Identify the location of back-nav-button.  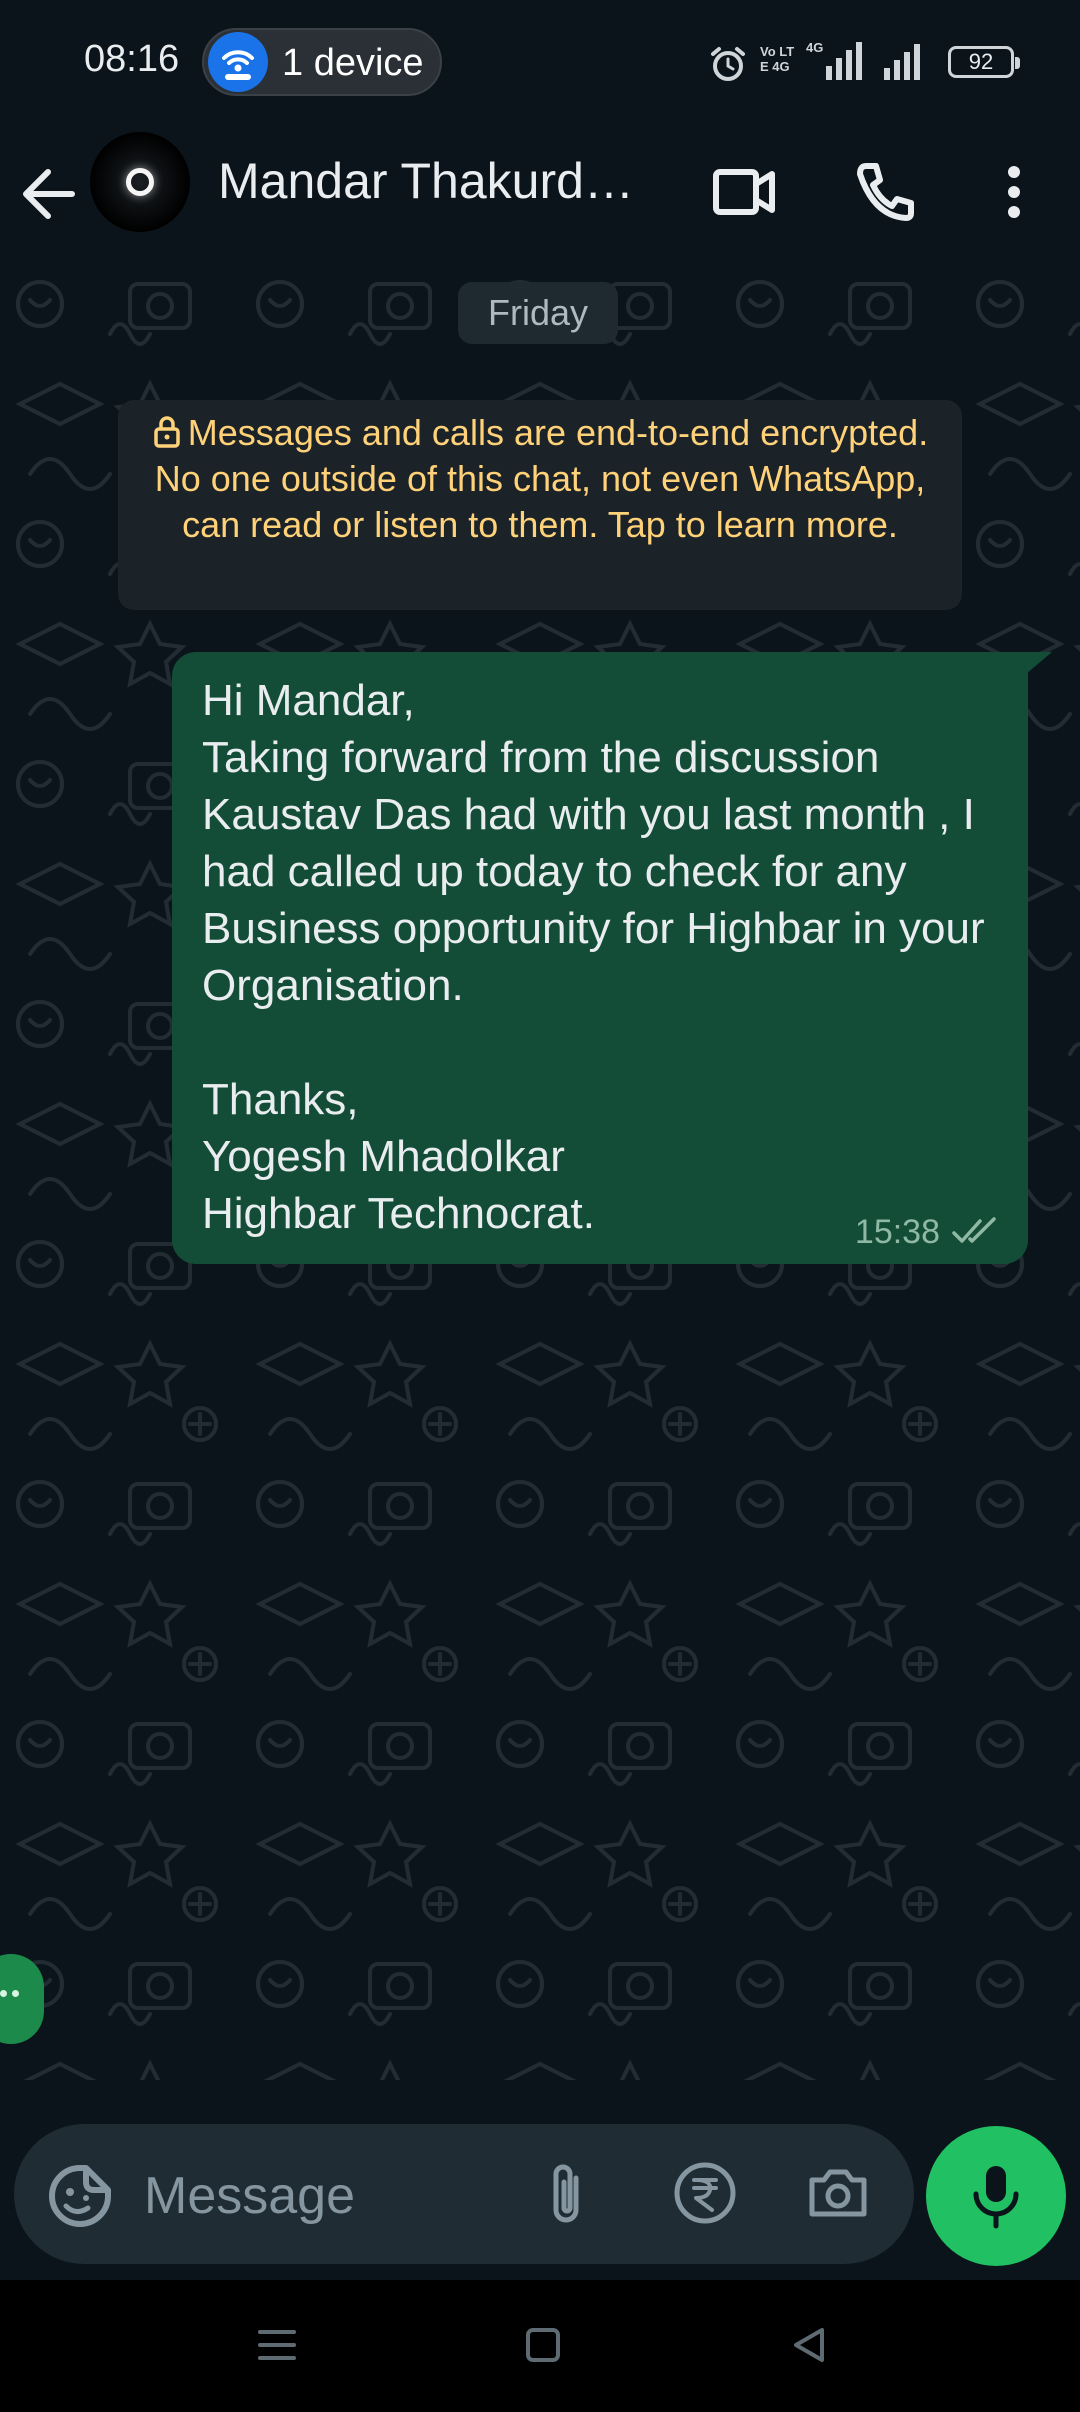
(809, 2347).